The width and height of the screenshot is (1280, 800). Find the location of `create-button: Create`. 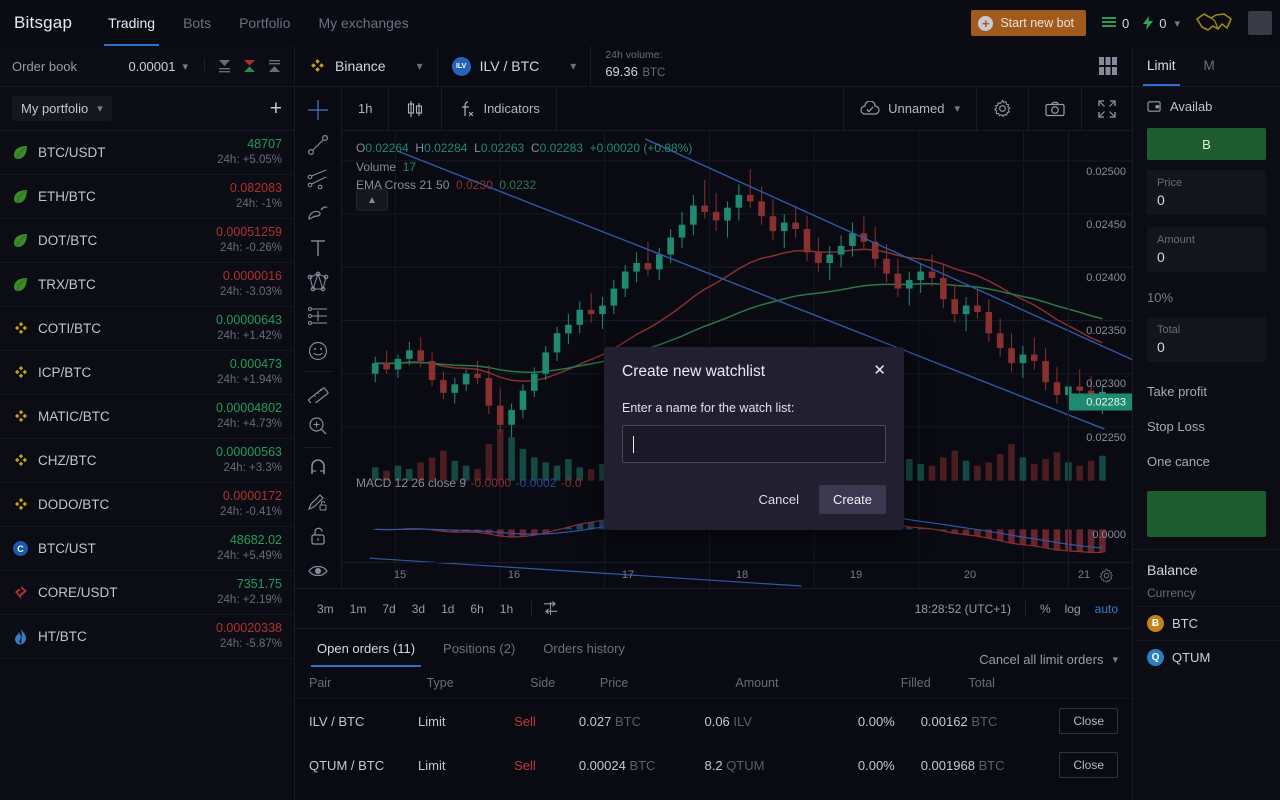

create-button: Create is located at coordinates (852, 499).